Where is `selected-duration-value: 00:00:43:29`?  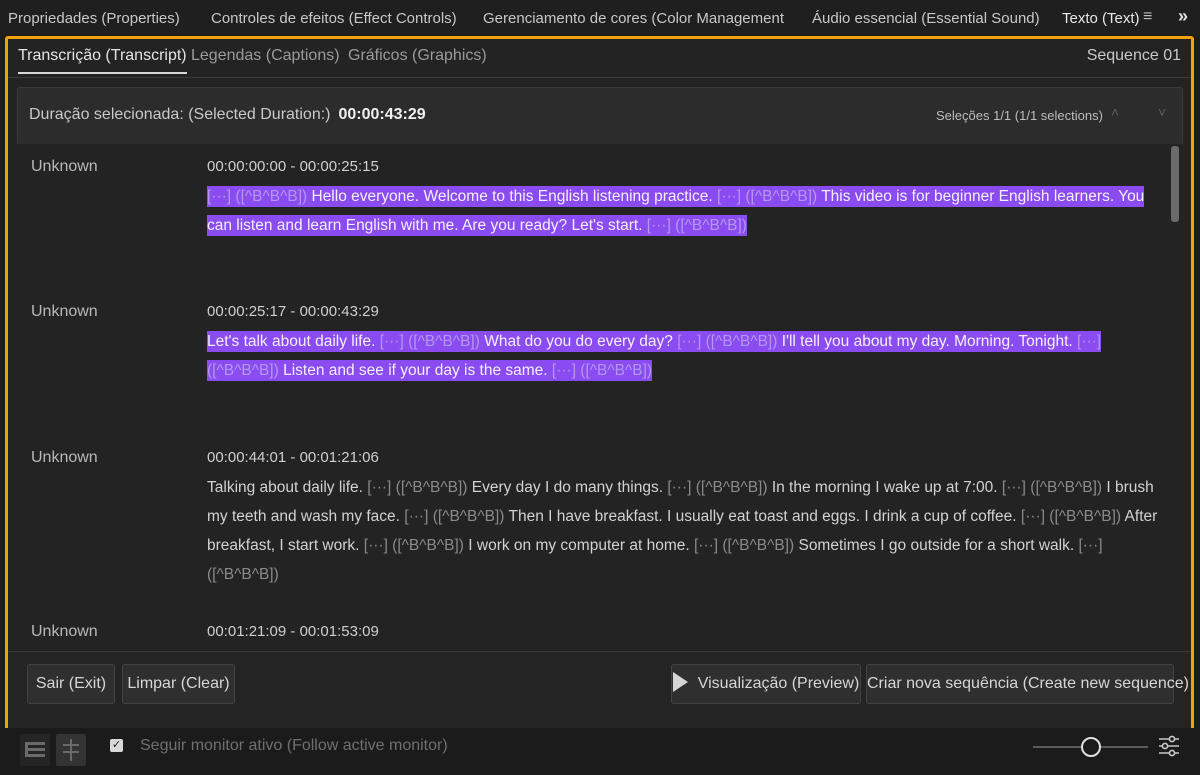
selected-duration-value: 00:00:43:29 is located at coordinates (382, 114).